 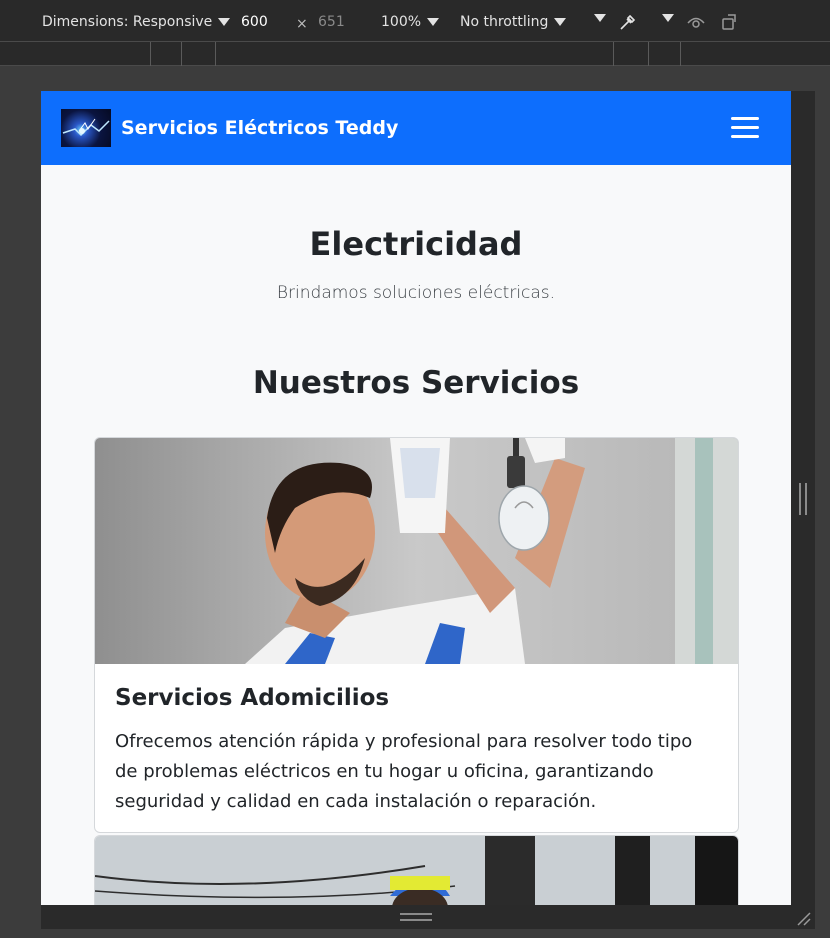 I want to click on height-input: 651, so click(x=331, y=22).